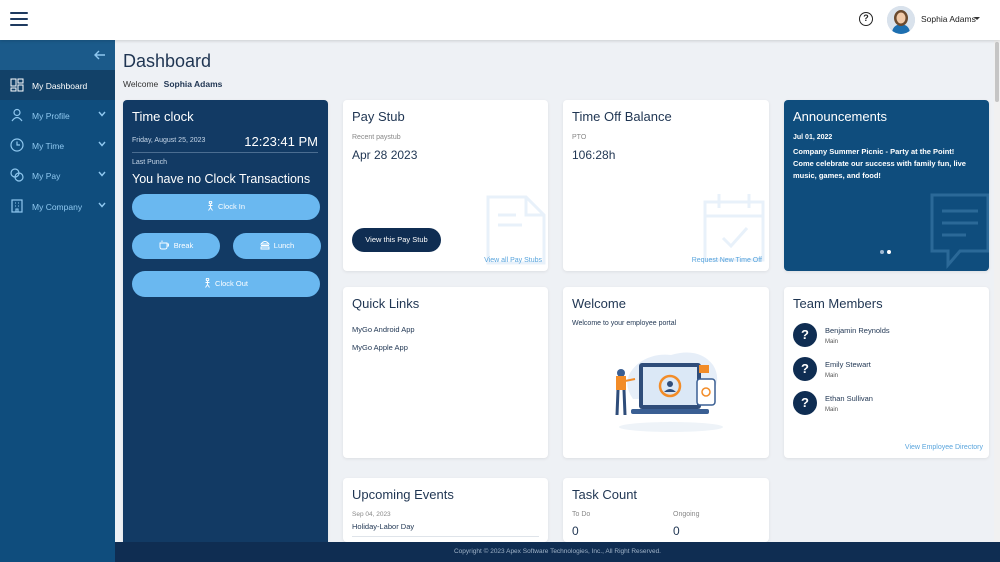 Image resolution: width=1000 pixels, height=562 pixels. Describe the element at coordinates (378, 116) in the screenshot. I see `card-title: Pay Stub` at that location.